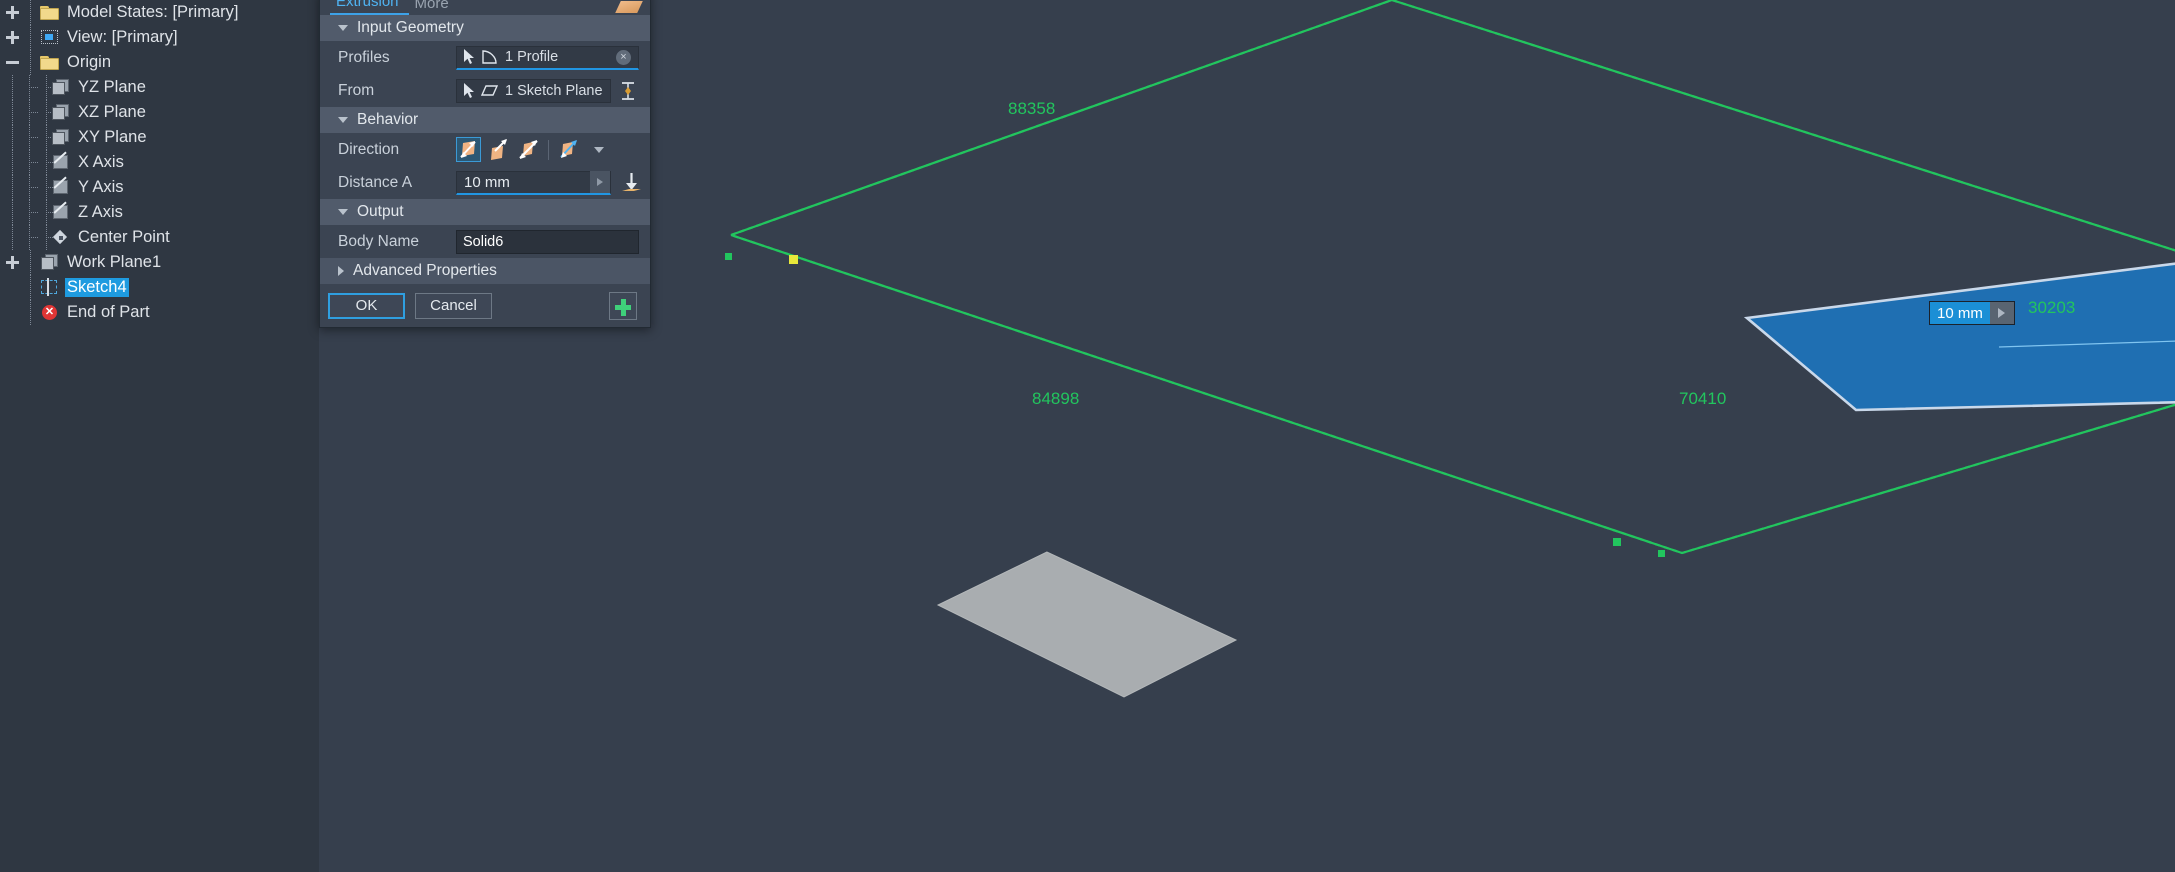  Describe the element at coordinates (547, 57) in the screenshot. I see `profiles-select-input: 1 Profile ×` at that location.